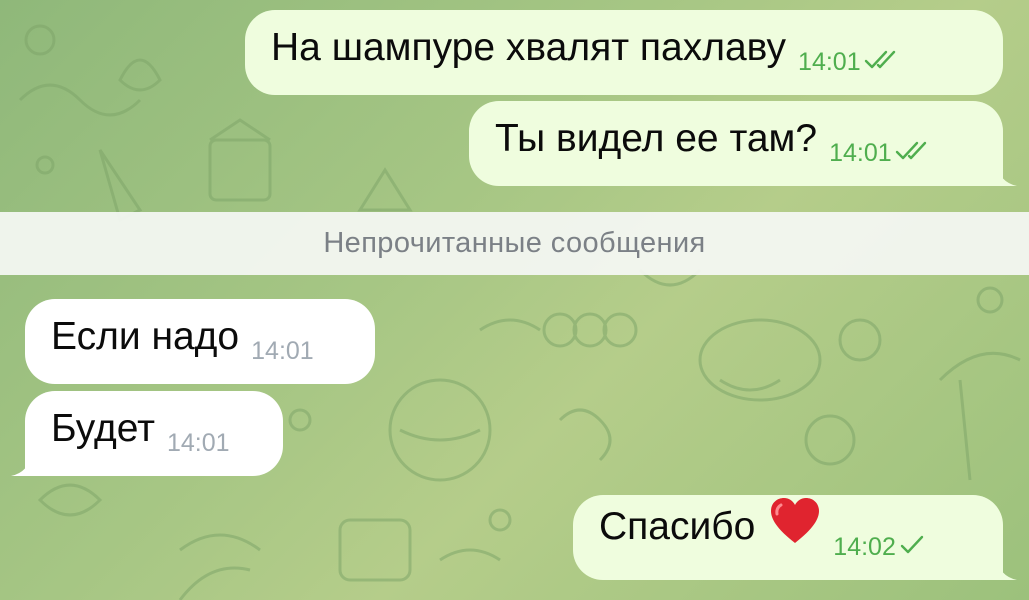  I want to click on message-bubble-outgoing: Спасибо 14:02, so click(795, 537).